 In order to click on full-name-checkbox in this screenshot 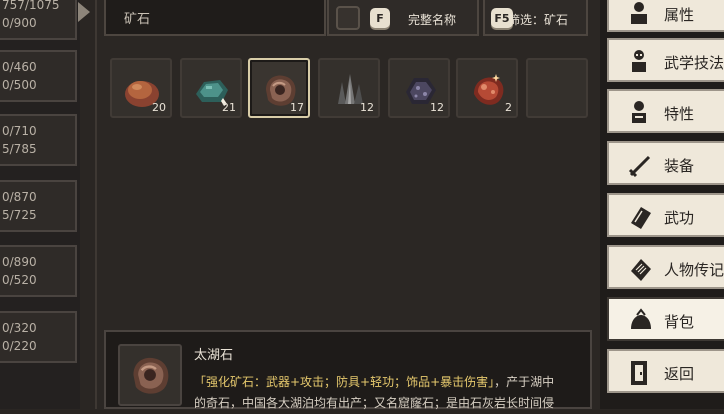, I will do `click(348, 18)`.